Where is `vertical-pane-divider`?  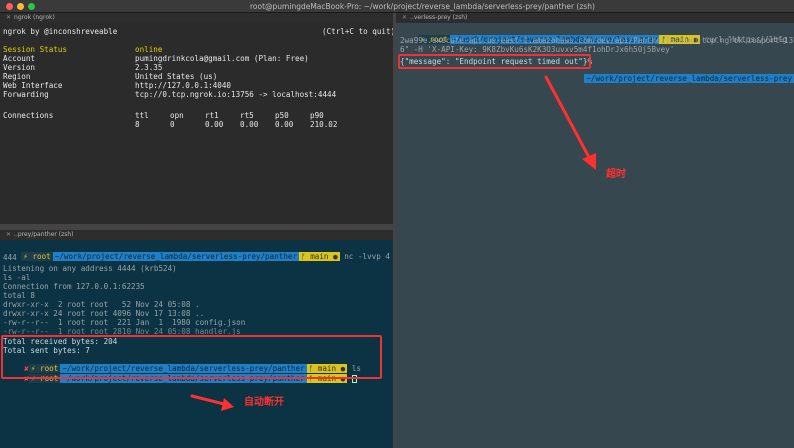 vertical-pane-divider is located at coordinates (394, 230).